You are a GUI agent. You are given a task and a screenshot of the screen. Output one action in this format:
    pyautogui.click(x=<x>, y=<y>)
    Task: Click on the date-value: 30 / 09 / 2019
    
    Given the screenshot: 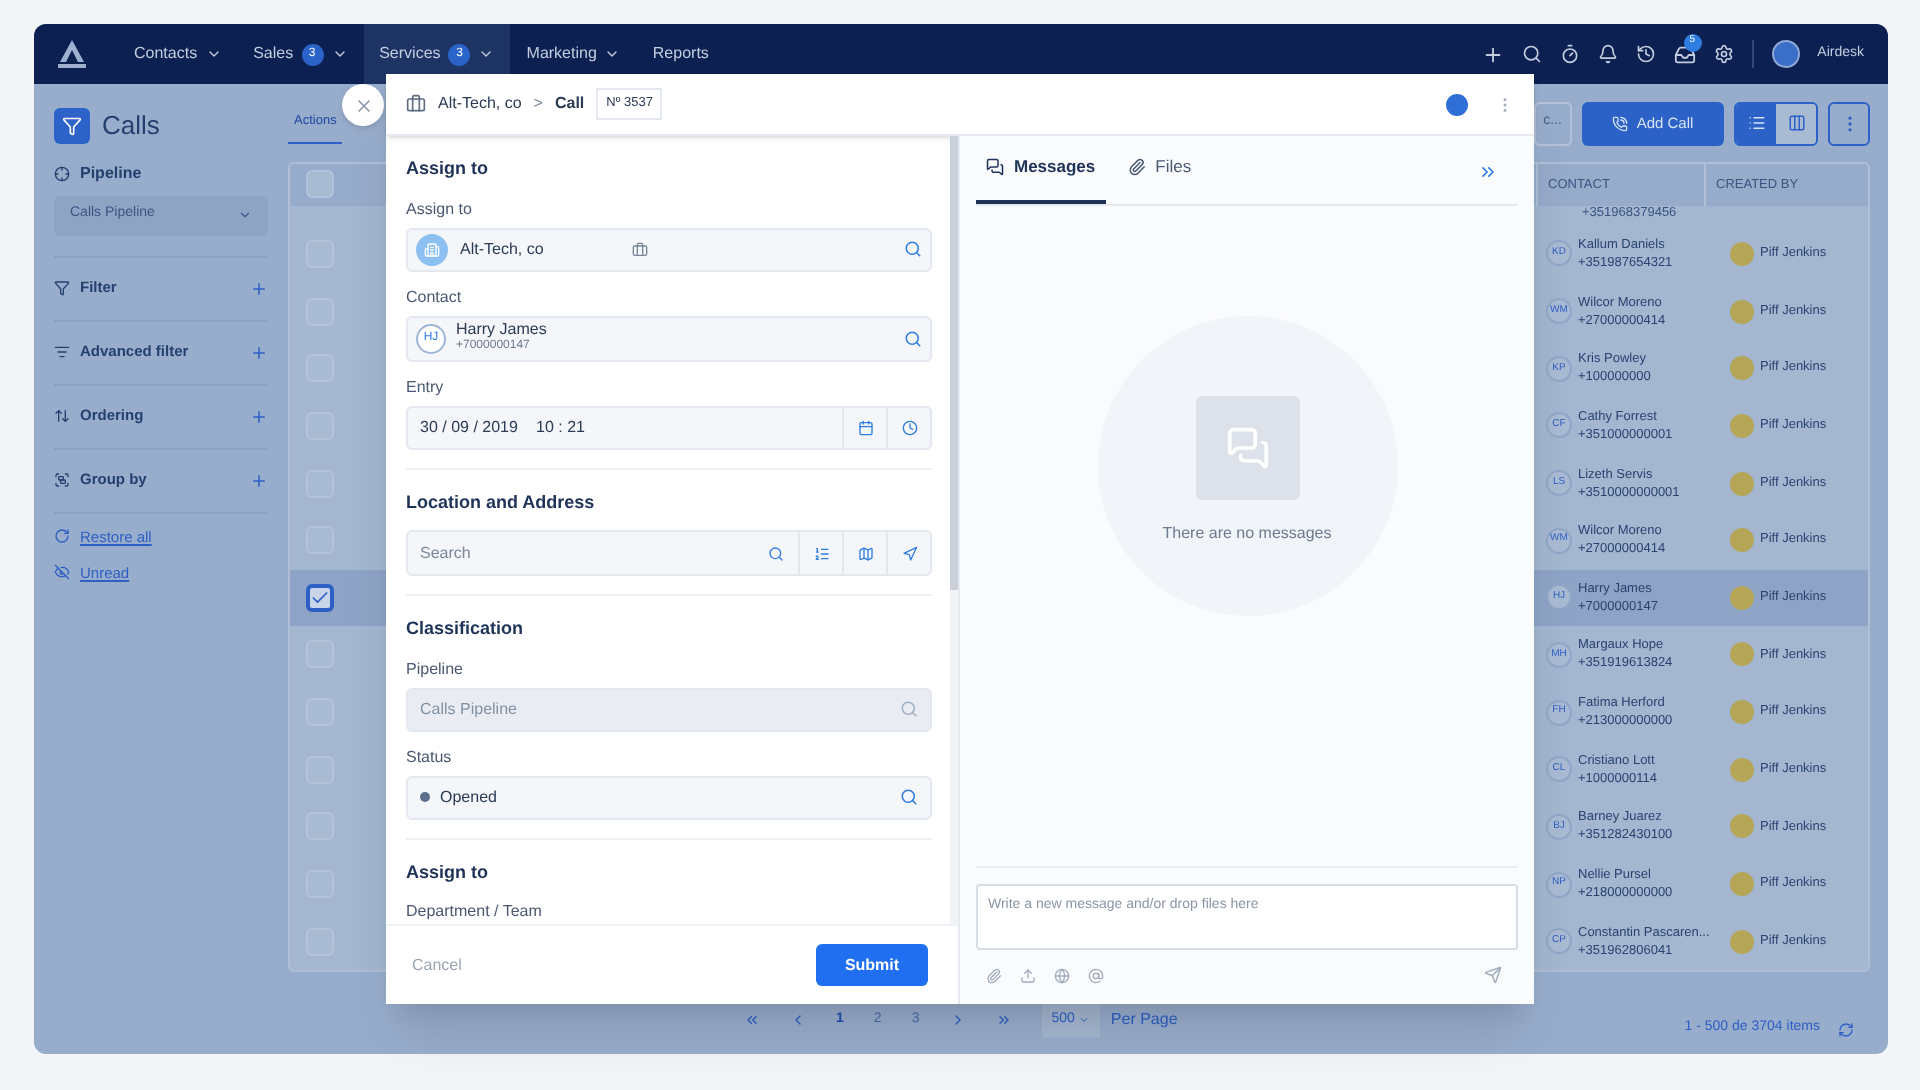 What is the action you would take?
    pyautogui.click(x=469, y=427)
    